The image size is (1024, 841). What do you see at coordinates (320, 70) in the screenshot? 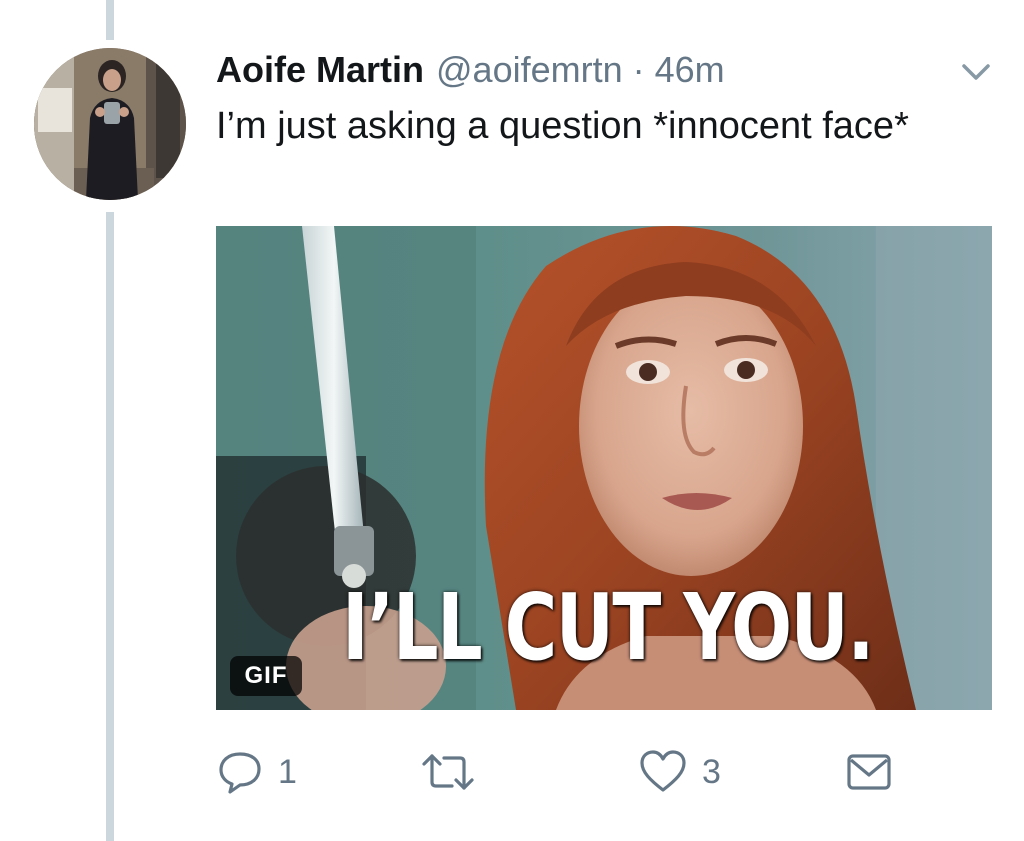
I see `display-name: Aoife Martin` at bounding box center [320, 70].